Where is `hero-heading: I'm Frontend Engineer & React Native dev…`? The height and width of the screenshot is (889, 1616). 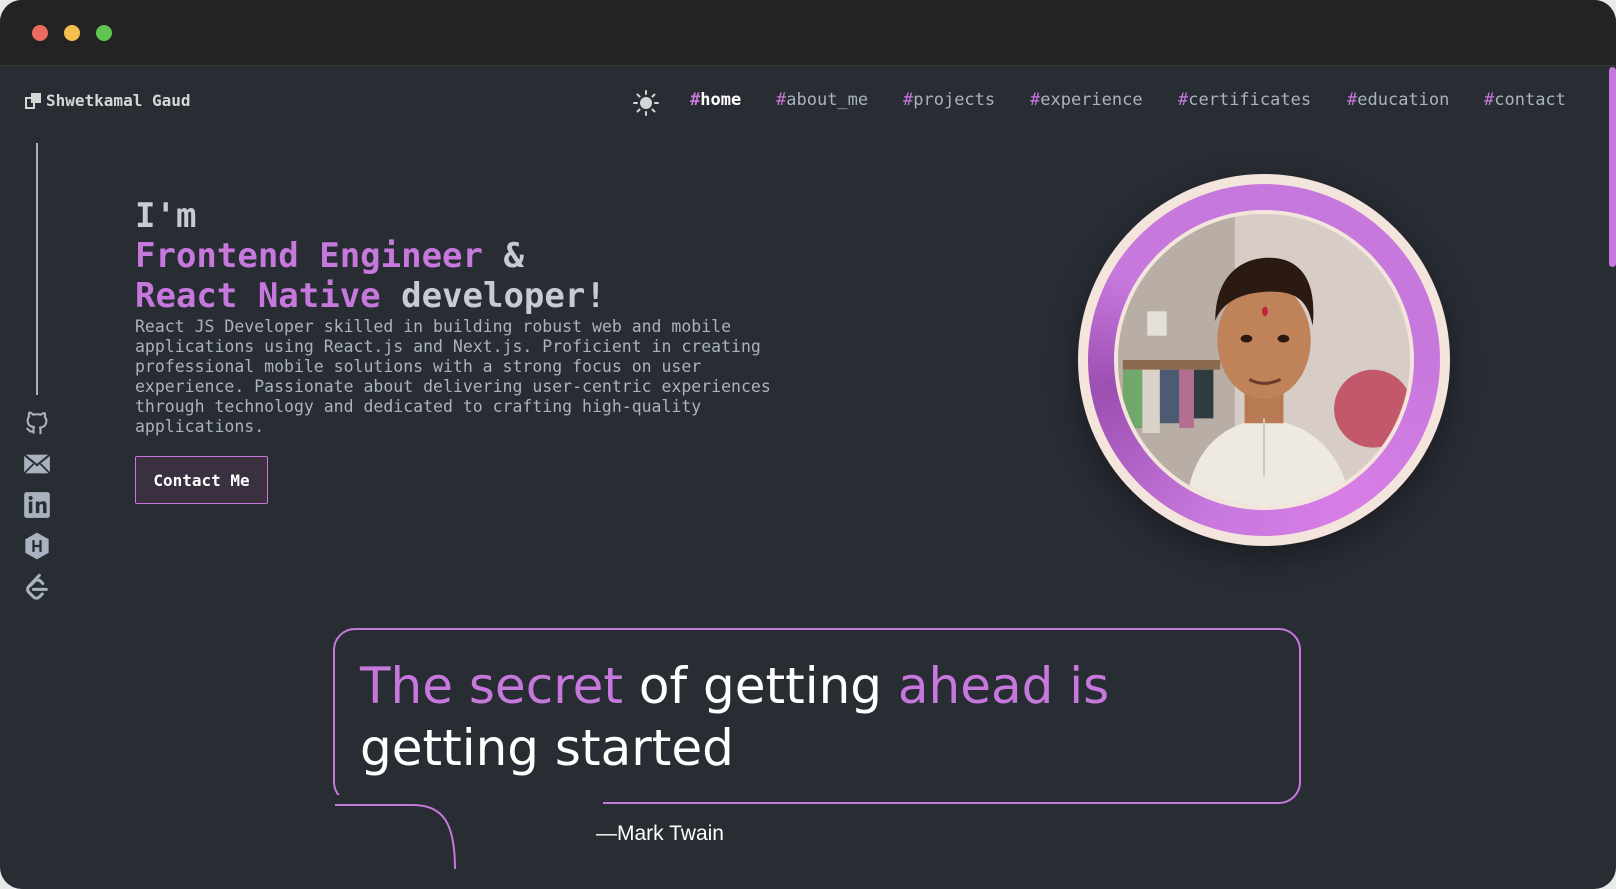
hero-heading: I'm Frontend Engineer & React Native dev… is located at coordinates (370, 256).